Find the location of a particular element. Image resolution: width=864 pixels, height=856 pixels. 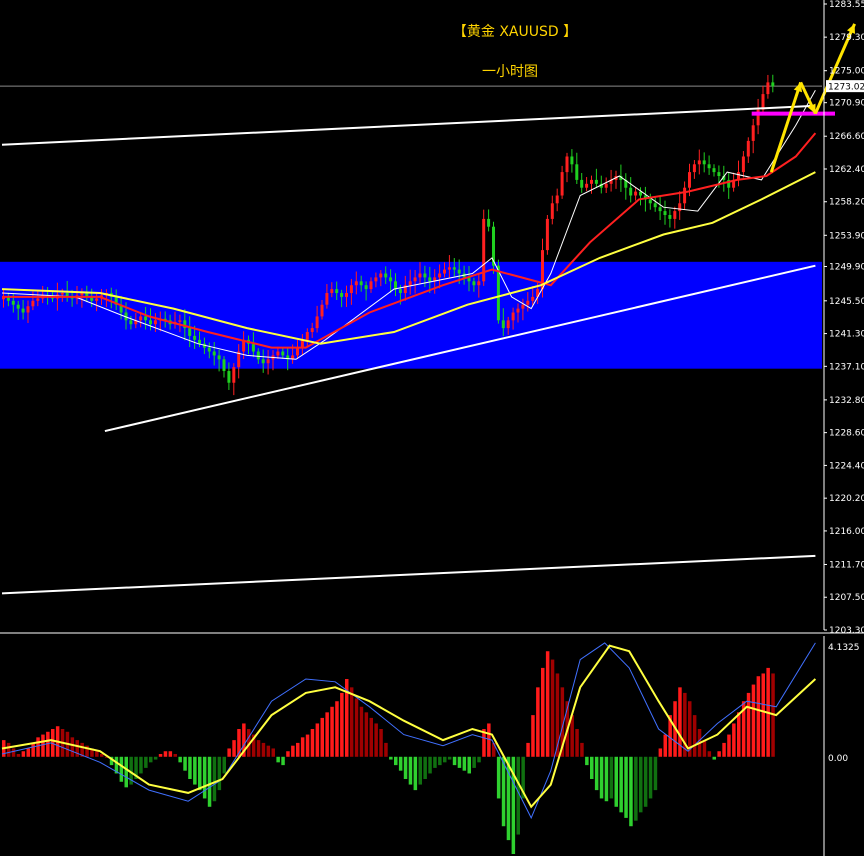

price-tick-label: 1224.40 is located at coordinates (846, 466).